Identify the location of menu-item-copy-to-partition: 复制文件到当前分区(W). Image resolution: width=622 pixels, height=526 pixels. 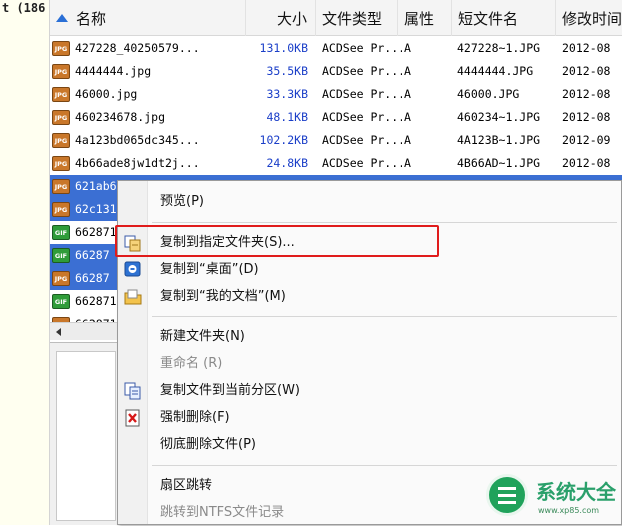
(370, 391).